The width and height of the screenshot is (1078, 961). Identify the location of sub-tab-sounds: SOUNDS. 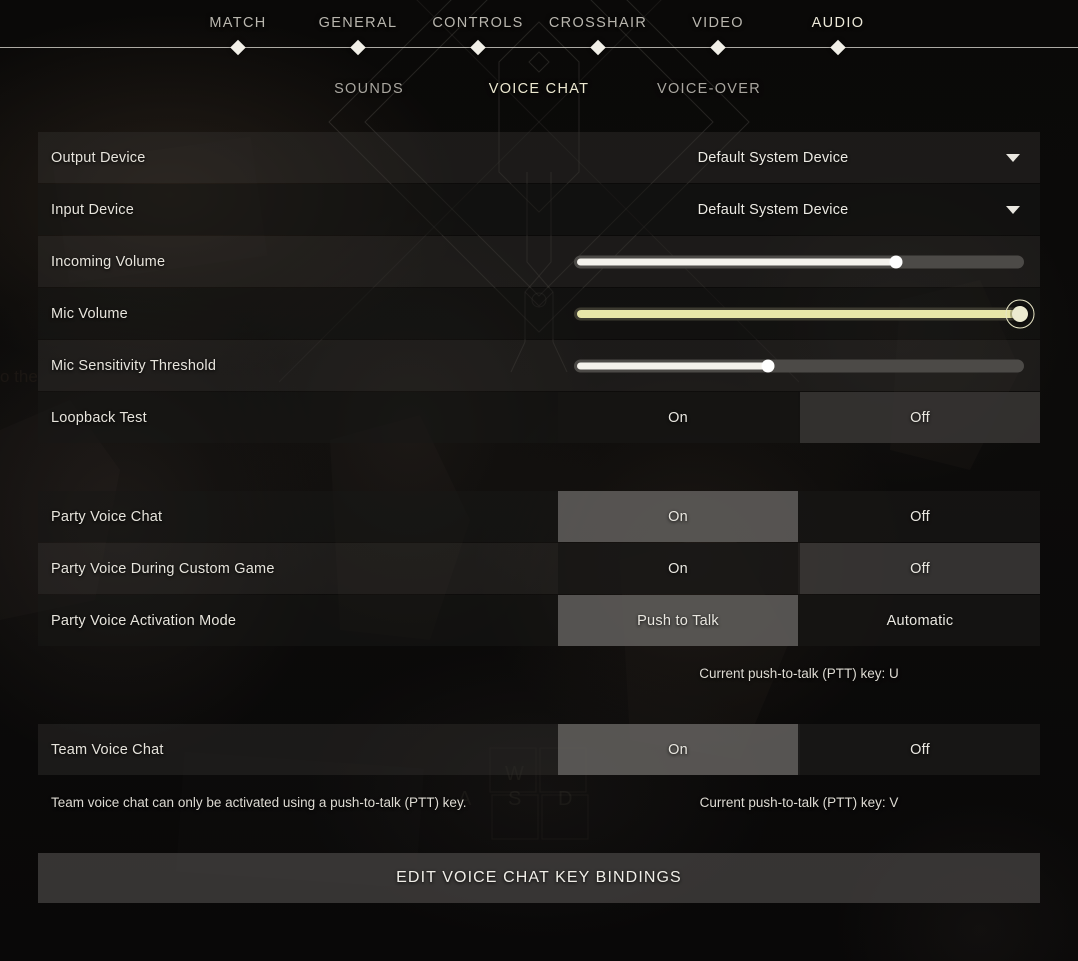
(369, 89).